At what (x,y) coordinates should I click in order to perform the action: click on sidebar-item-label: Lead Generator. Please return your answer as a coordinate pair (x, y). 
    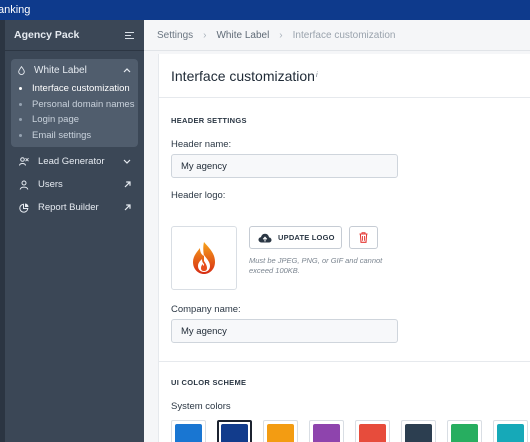
    Looking at the image, I should click on (71, 161).